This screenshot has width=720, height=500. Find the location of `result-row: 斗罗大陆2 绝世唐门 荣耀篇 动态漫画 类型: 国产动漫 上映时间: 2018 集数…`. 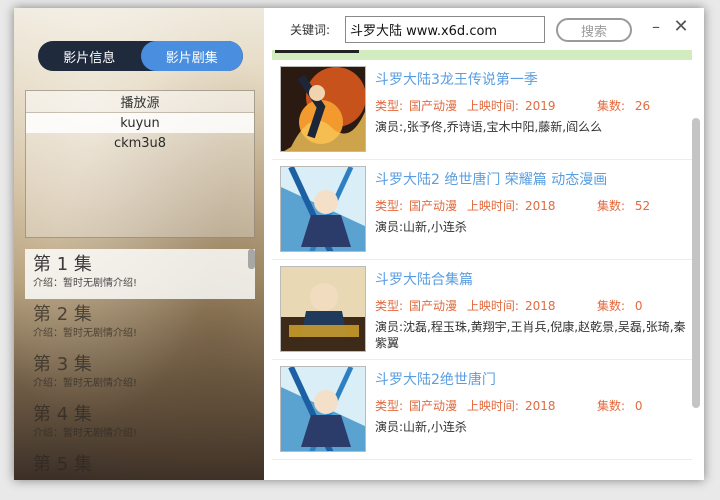

result-row: 斗罗大陆2 绝世唐门 荣耀篇 动态漫画 类型: 国产动漫 上映时间: 2018 集数… is located at coordinates (482, 210).